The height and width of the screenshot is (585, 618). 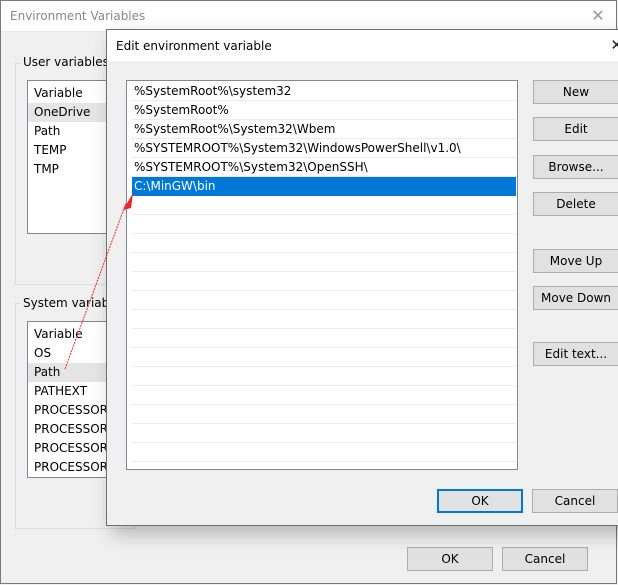 I want to click on system-variable-row: PROCESSOR_R, so click(x=72, y=467).